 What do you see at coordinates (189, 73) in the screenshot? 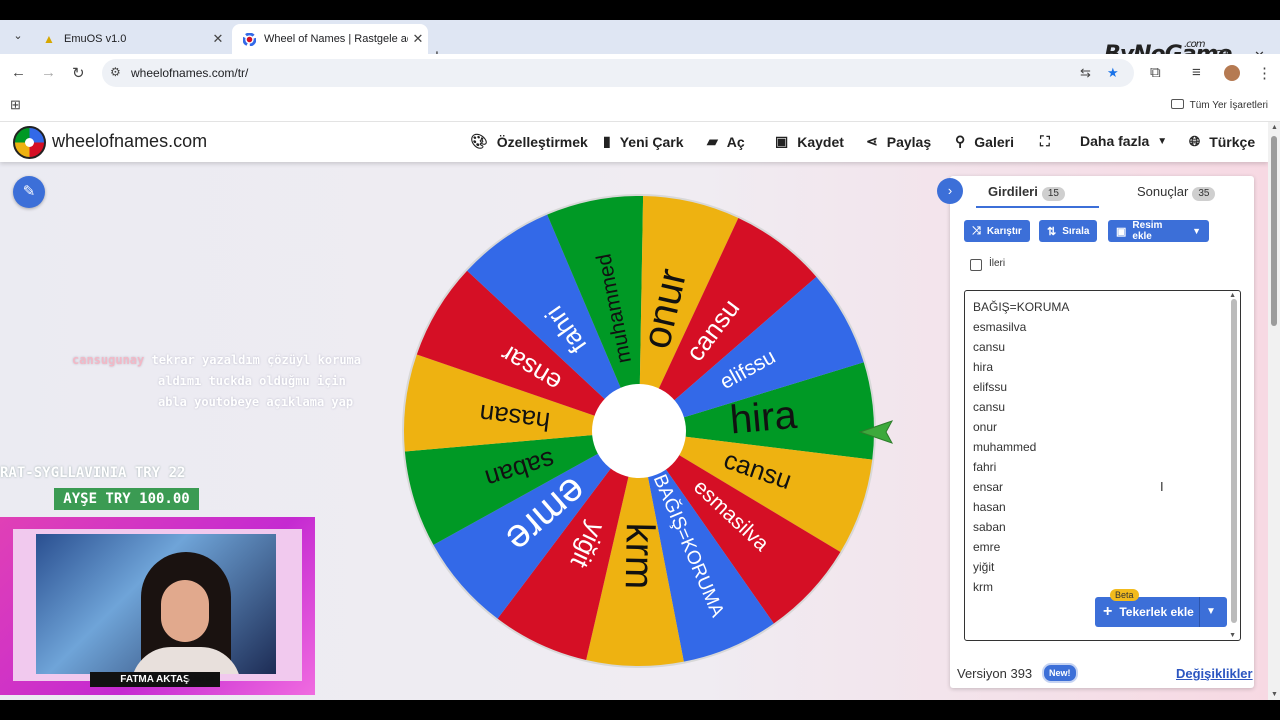
I see `url-text: wheelofnames.com/tr/` at bounding box center [189, 73].